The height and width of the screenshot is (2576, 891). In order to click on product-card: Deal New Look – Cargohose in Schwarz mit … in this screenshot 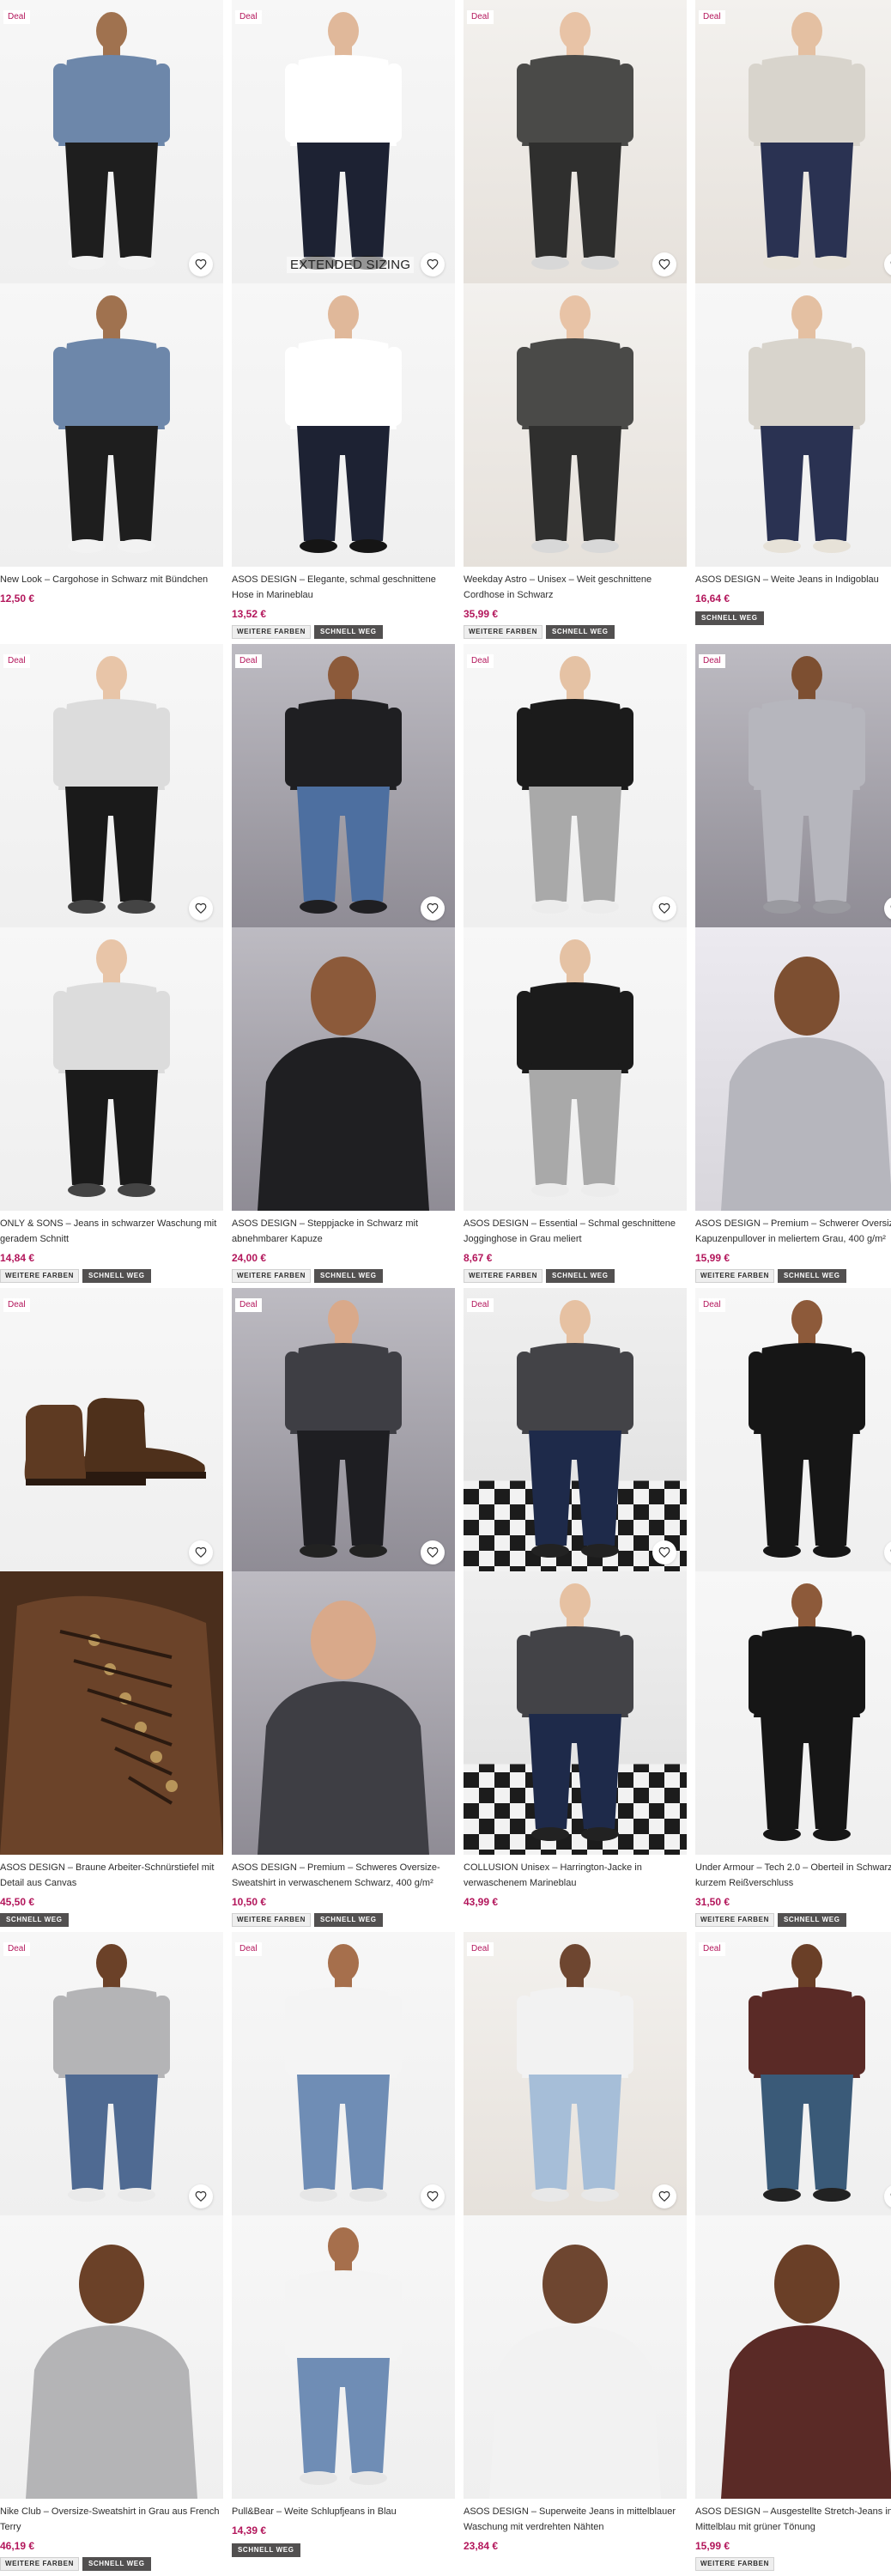, I will do `click(111, 322)`.